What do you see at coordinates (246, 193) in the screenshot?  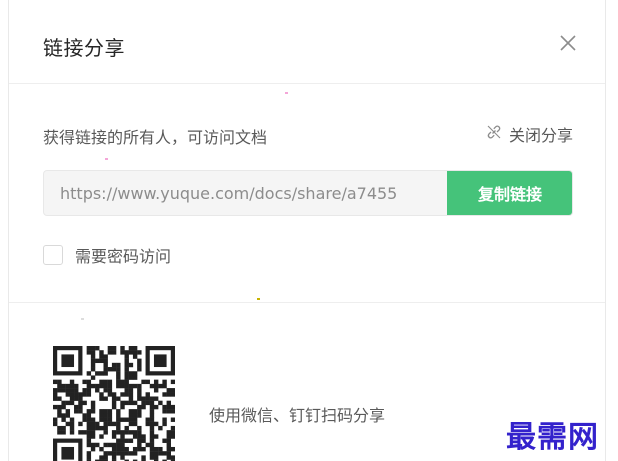 I see `share-link-input` at bounding box center [246, 193].